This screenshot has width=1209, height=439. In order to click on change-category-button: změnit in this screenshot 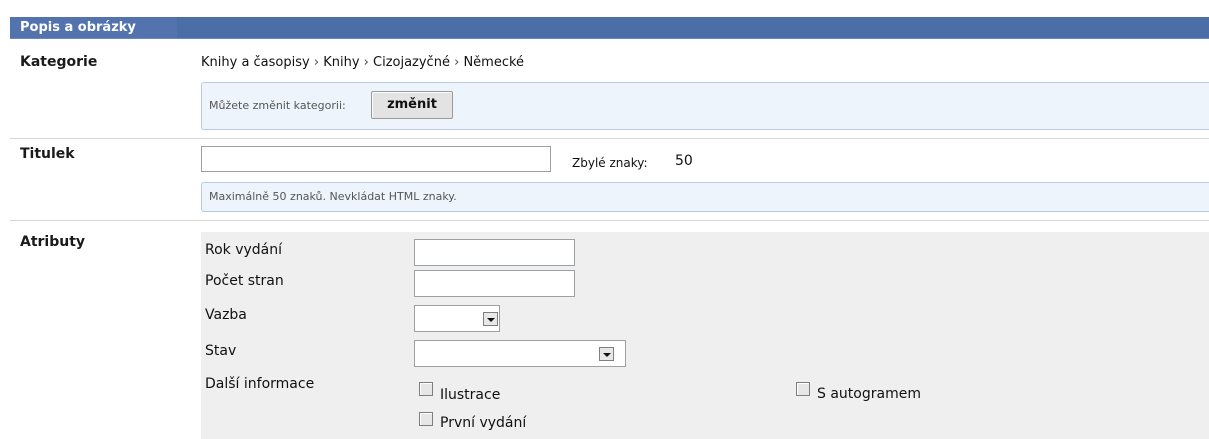, I will do `click(412, 105)`.